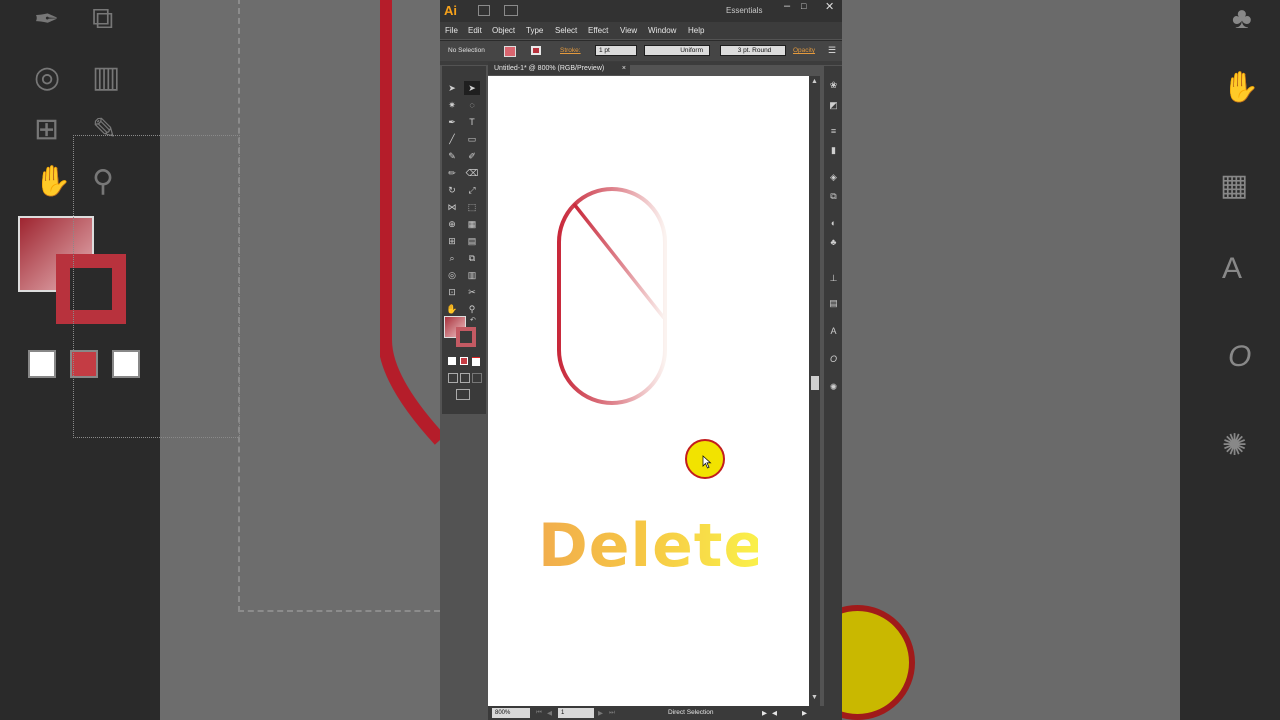 This screenshot has width=1280, height=720. Describe the element at coordinates (1241, 87) in the screenshot. I see `brush-icon: ✋` at that location.